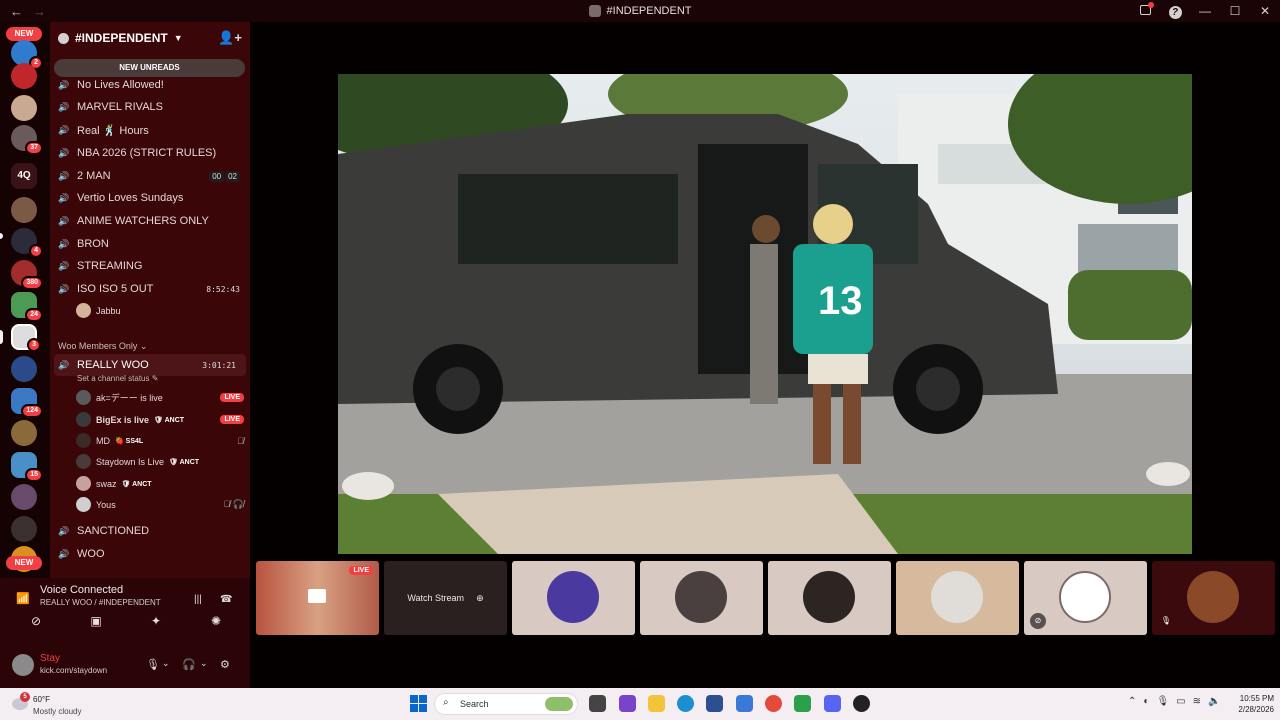  Describe the element at coordinates (57, 711) in the screenshot. I see `weather-condition: Mostly cloudy` at that location.